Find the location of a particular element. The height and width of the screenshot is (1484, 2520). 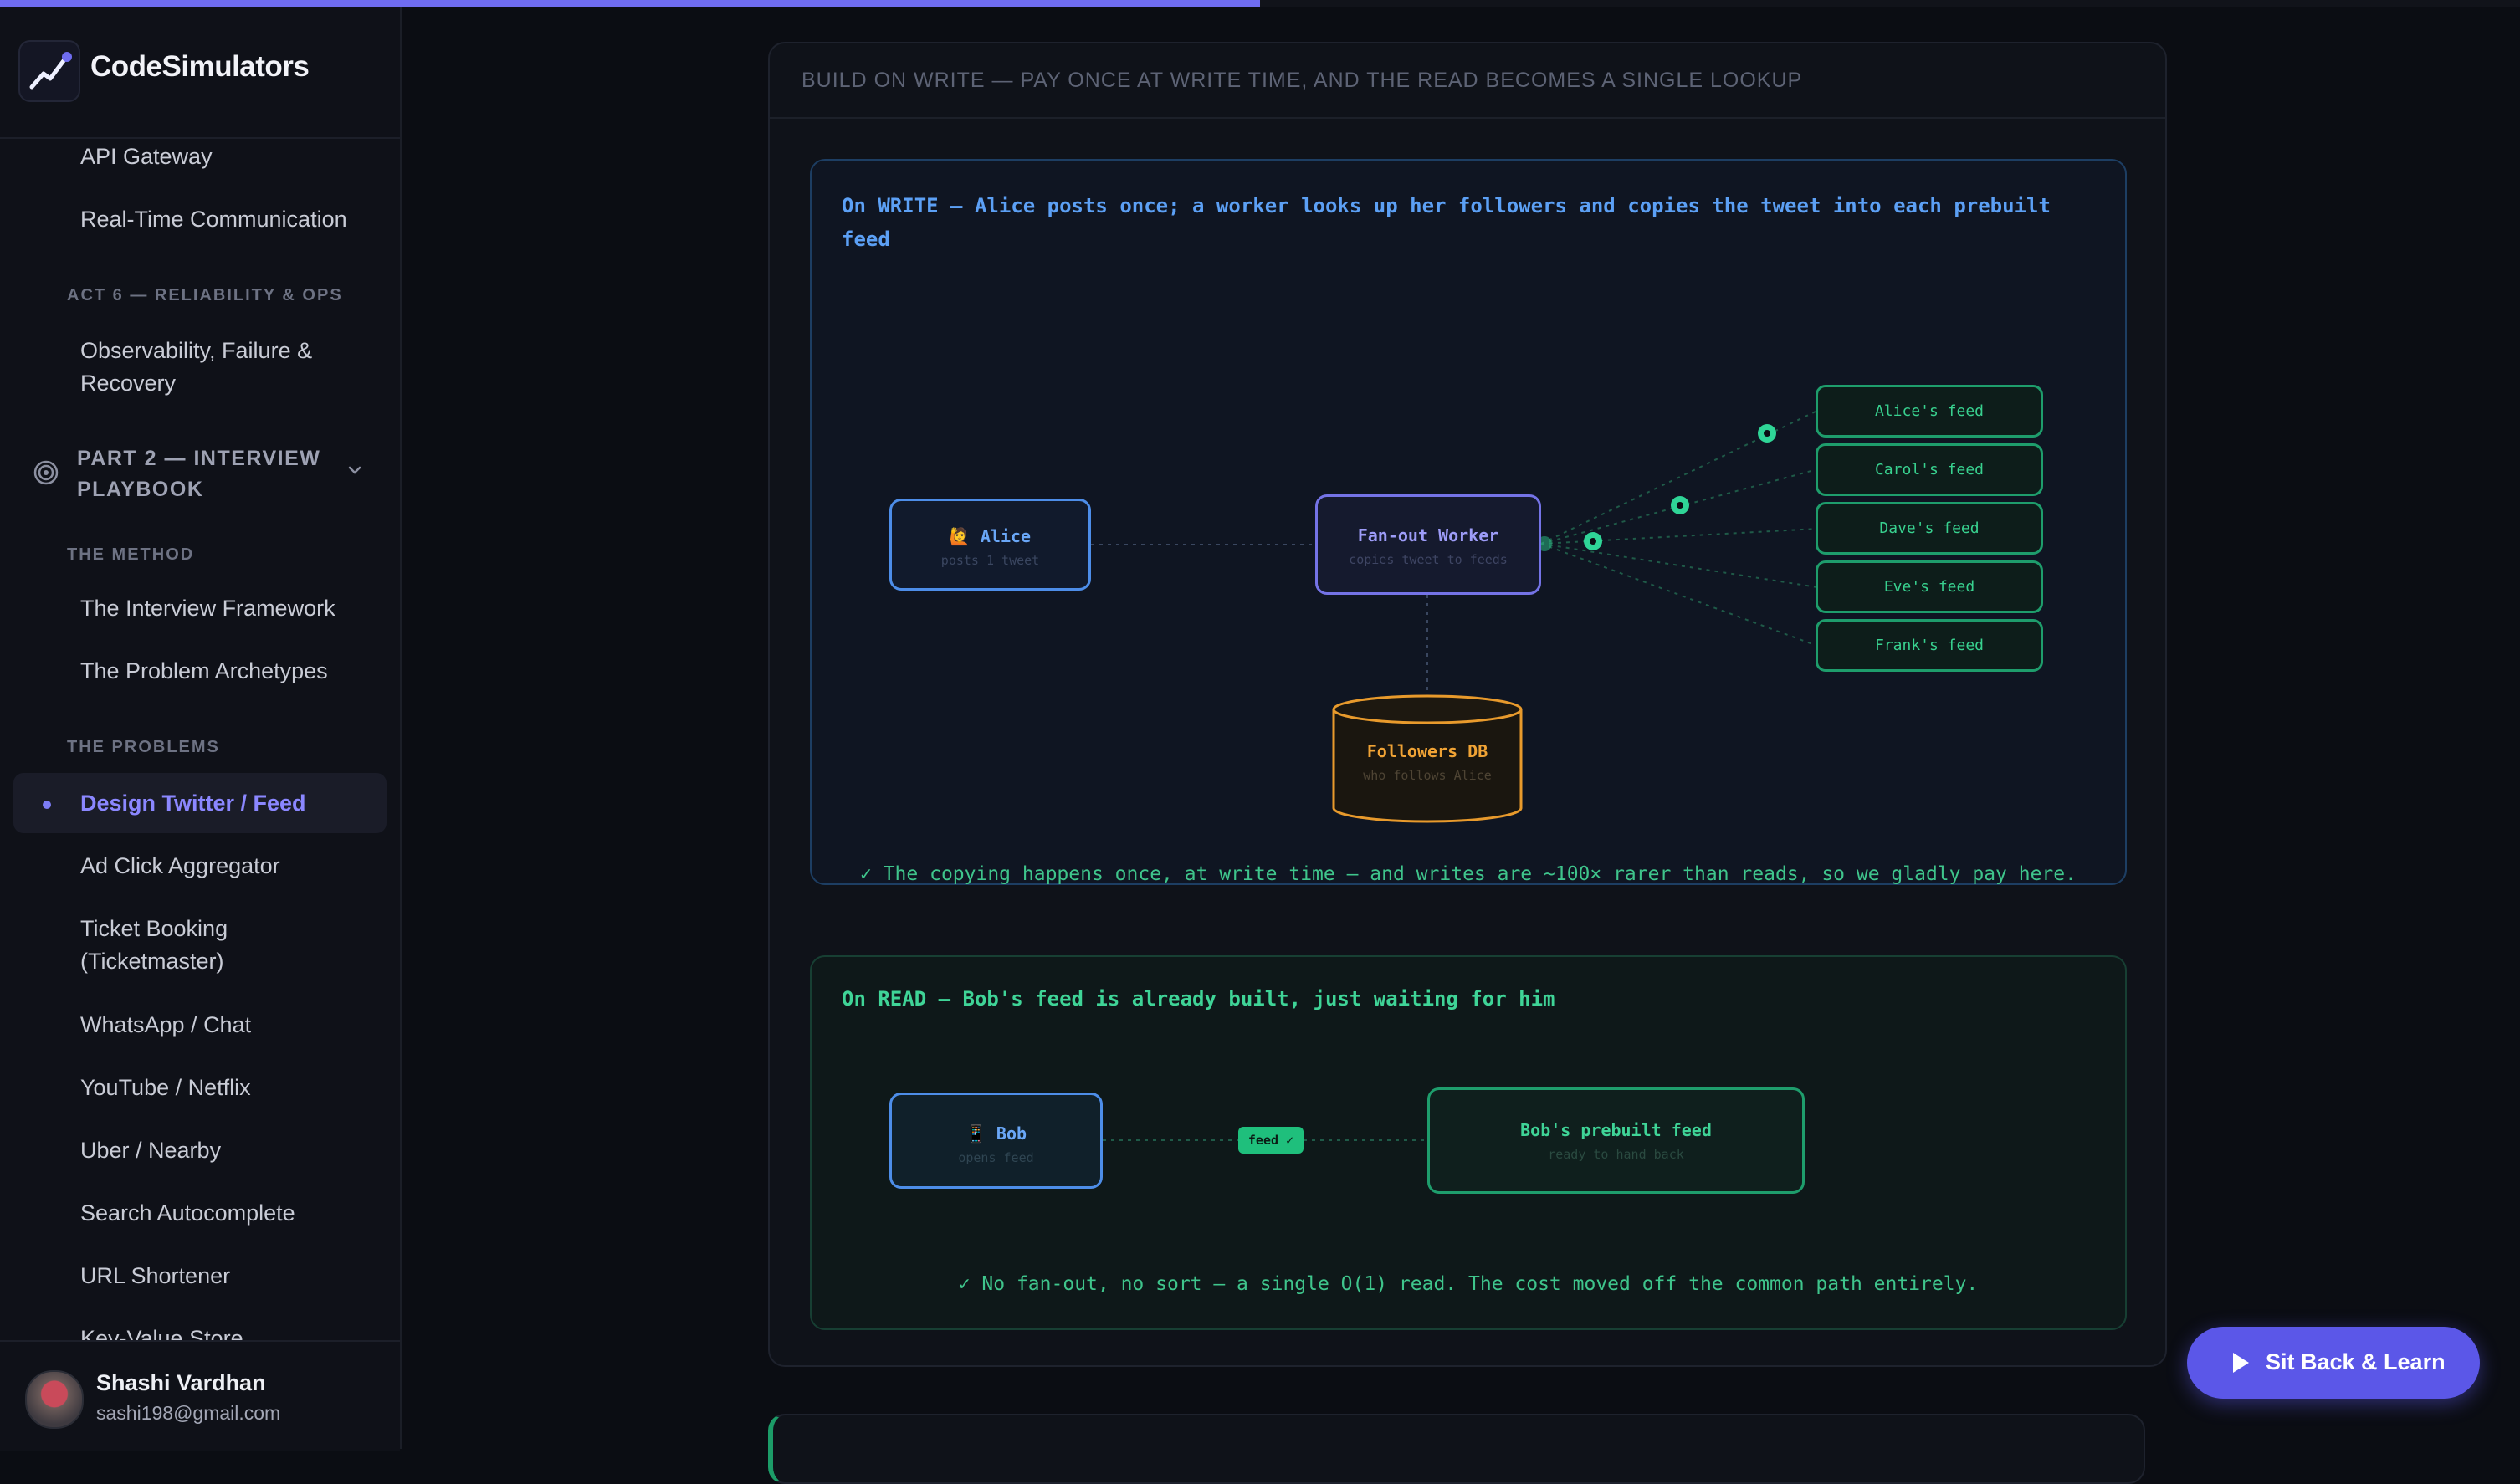

feed-delivered-badge: feed ✓ is located at coordinates (1271, 1140).